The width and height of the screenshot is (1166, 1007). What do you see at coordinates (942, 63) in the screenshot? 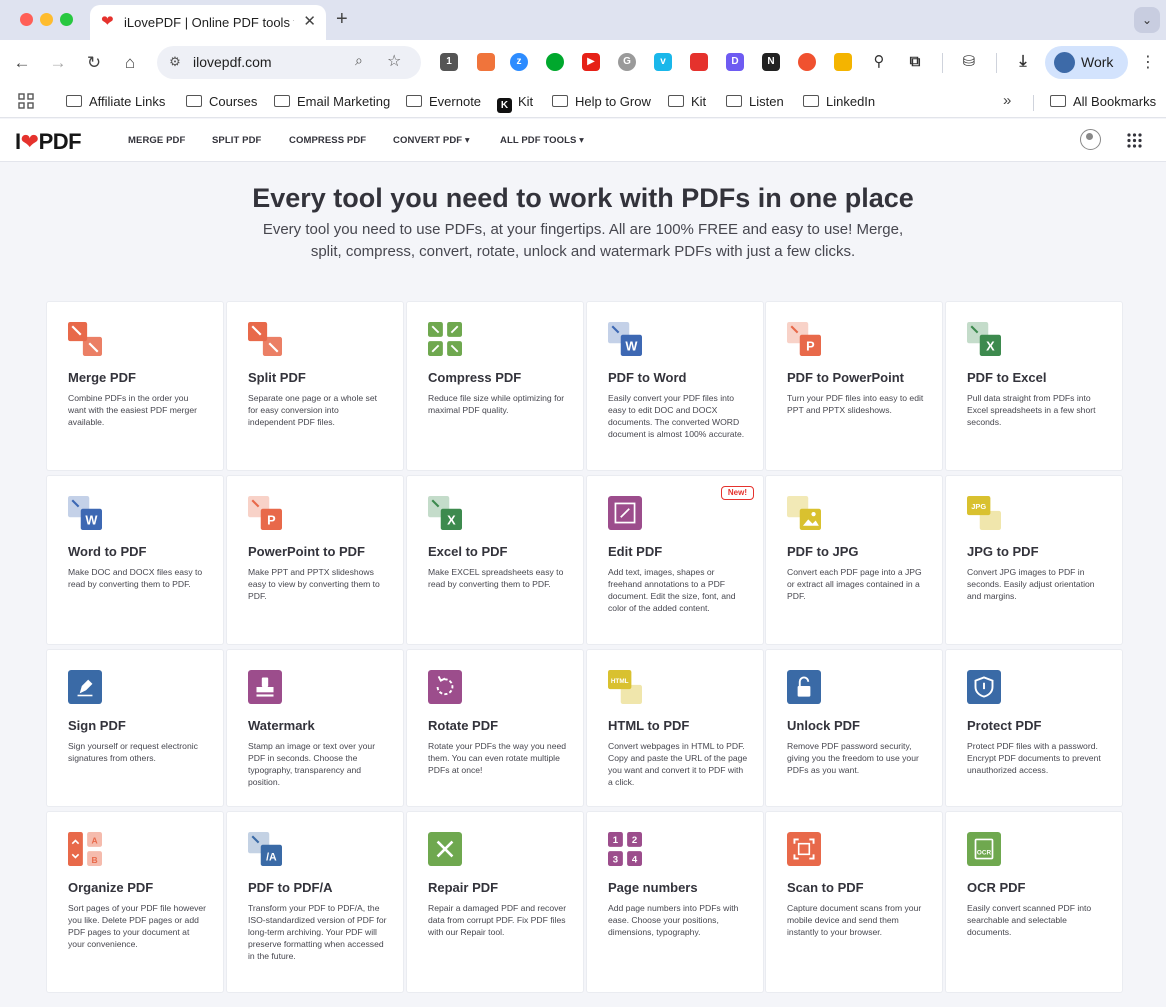
I see `toolbar-divider` at bounding box center [942, 63].